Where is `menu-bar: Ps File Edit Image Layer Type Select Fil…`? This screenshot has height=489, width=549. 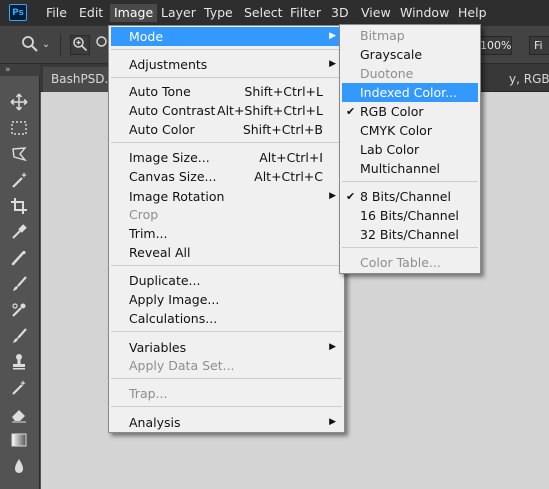 menu-bar: Ps File Edit Image Layer Type Select Fil… is located at coordinates (274, 13).